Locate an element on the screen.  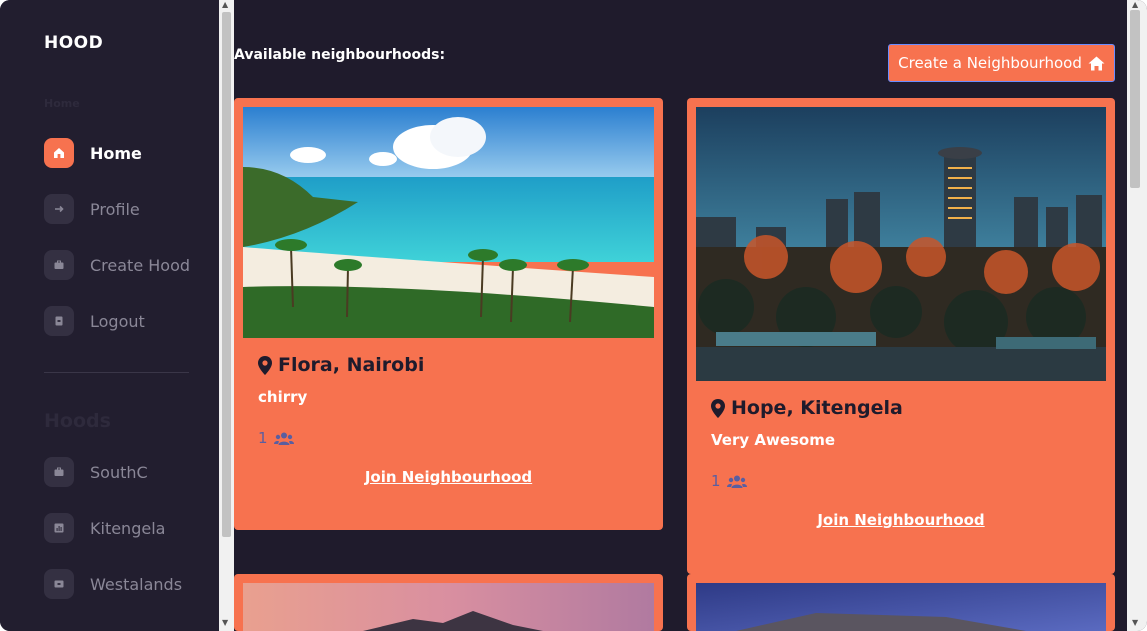
sidebar-item-label: Kitengela is located at coordinates (128, 528).